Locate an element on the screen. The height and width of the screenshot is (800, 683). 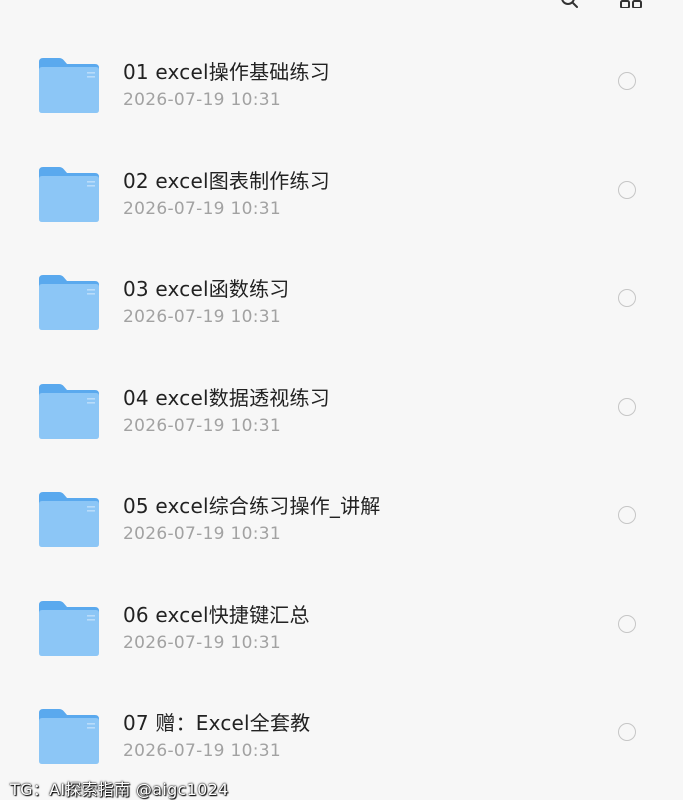
search-icon is located at coordinates (569, 4).